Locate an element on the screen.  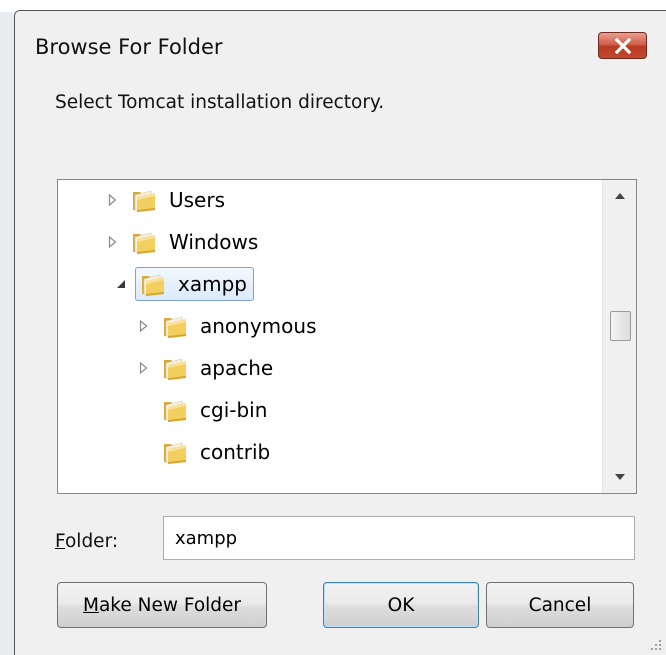
folder-label-accelerator: F is located at coordinates (60, 541).